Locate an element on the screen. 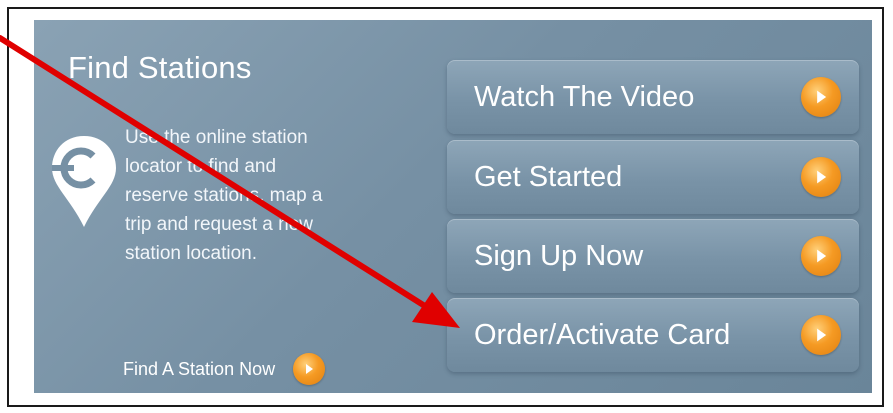 Image resolution: width=893 pixels, height=413 pixels. order-activate-card-button: Order/Activate Card is located at coordinates (653, 335).